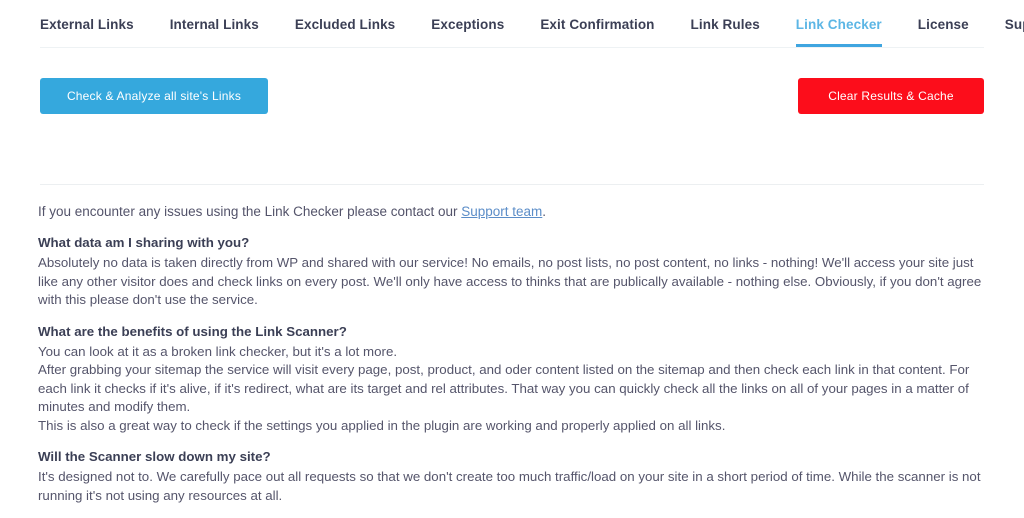 This screenshot has height=518, width=1024. What do you see at coordinates (838, 30) in the screenshot?
I see `tab-link-checker: Link Checker` at bounding box center [838, 30].